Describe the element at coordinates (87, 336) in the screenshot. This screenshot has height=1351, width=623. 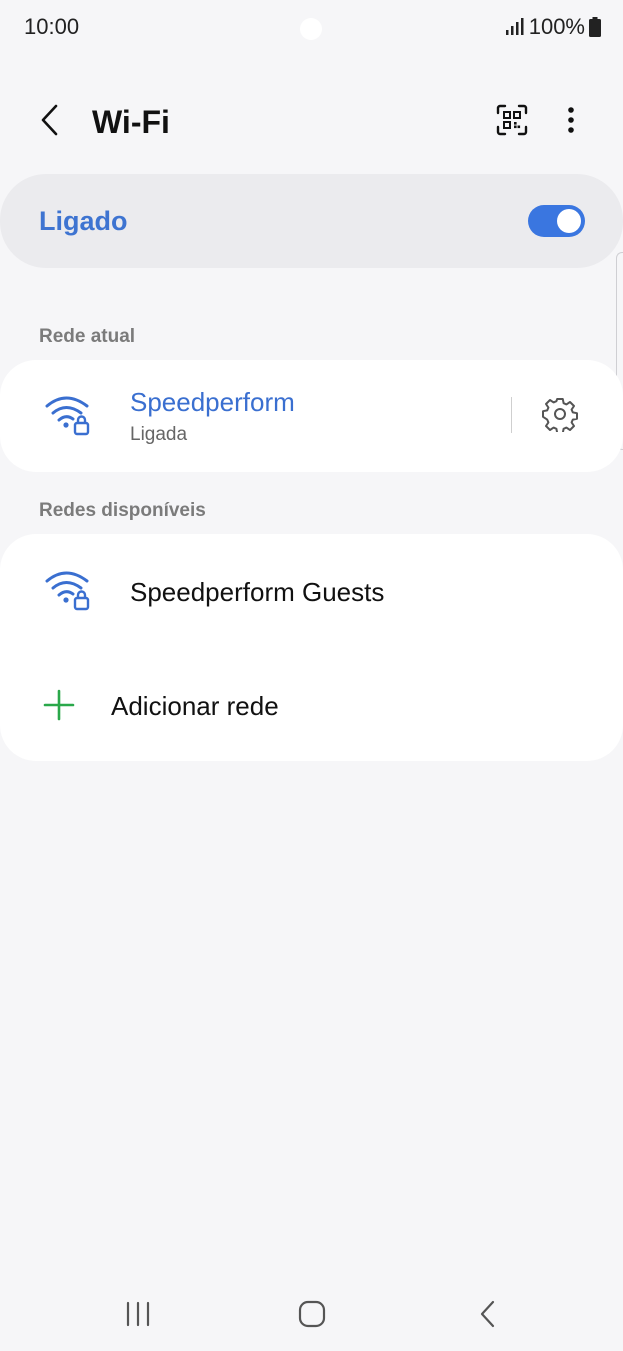
I see `section-header-current-network: Rede atual` at that location.